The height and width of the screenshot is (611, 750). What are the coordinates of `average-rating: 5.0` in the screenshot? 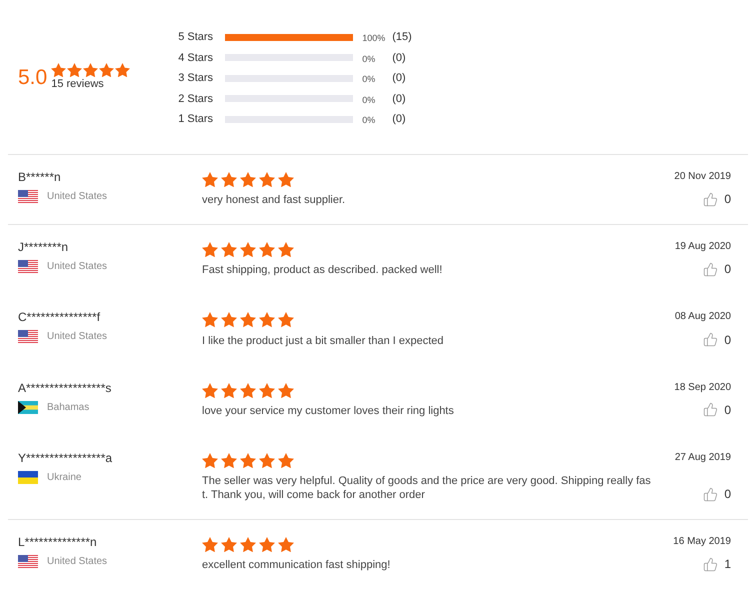 It's located at (33, 78).